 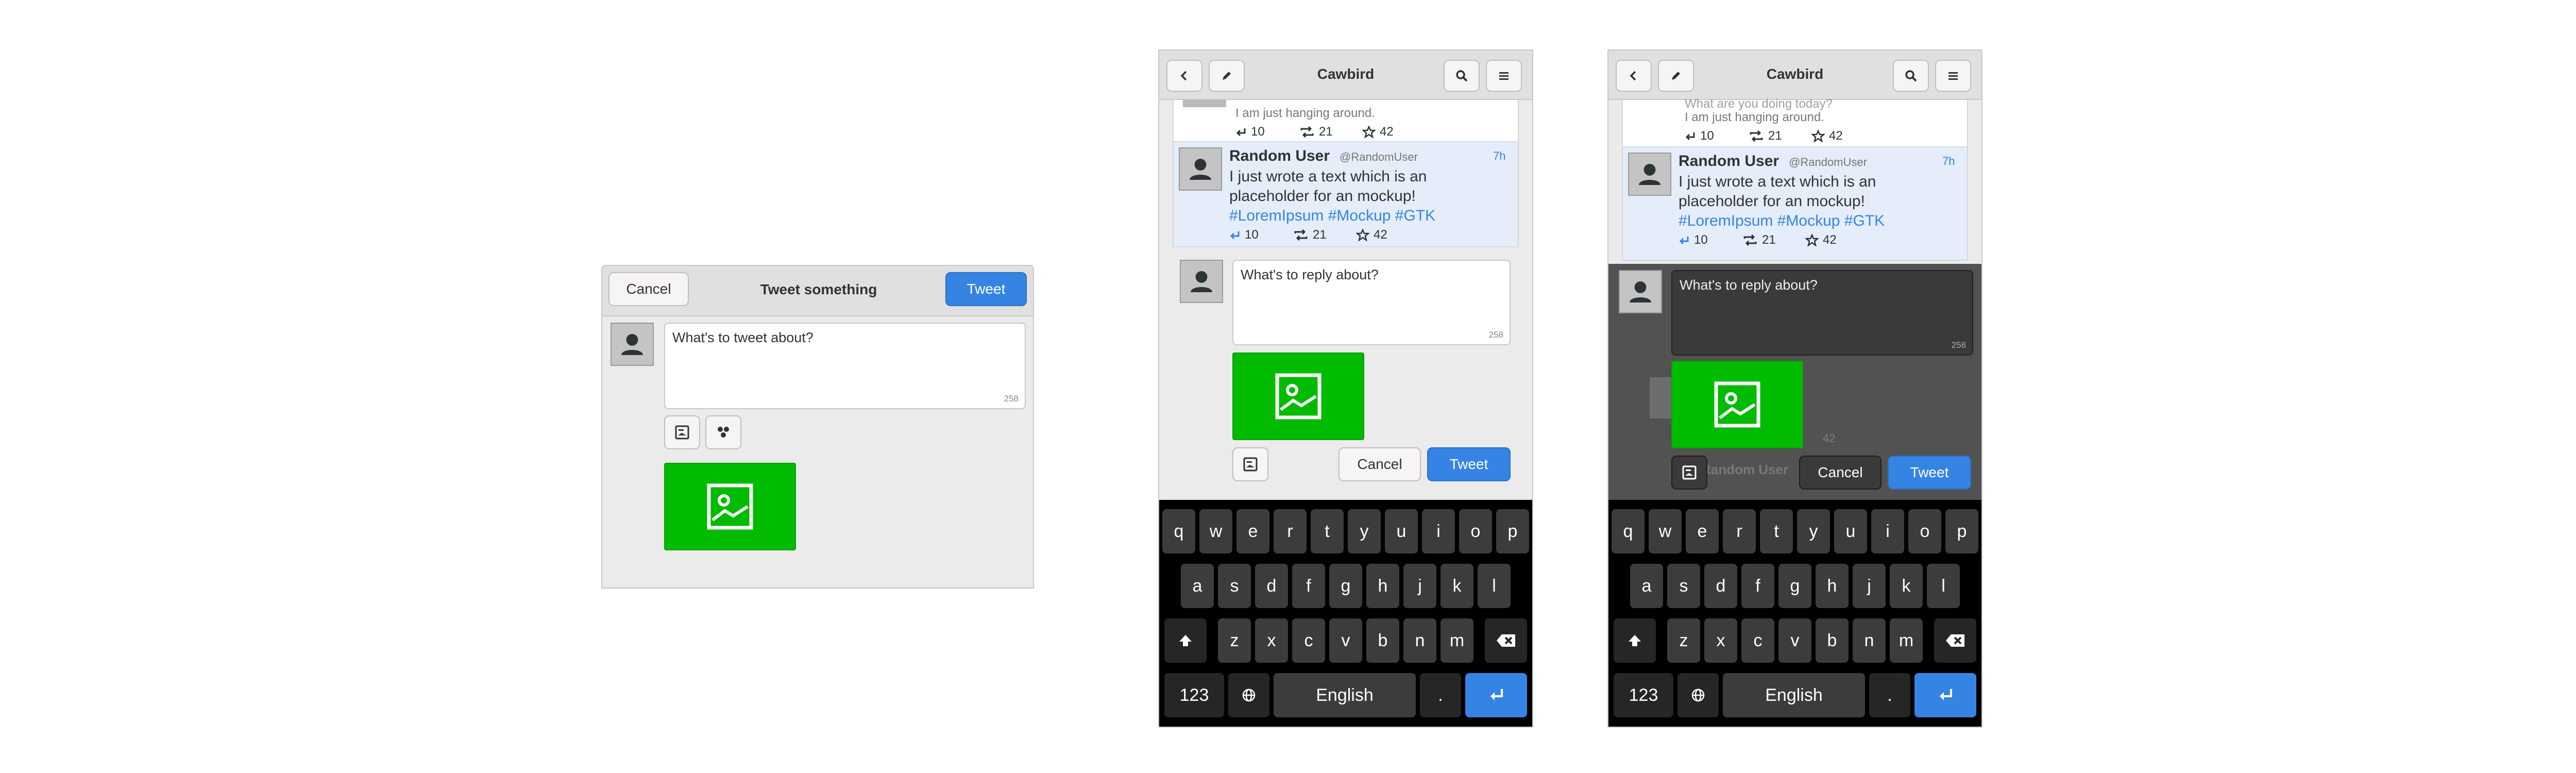 I want to click on key-p: p, so click(x=1512, y=531).